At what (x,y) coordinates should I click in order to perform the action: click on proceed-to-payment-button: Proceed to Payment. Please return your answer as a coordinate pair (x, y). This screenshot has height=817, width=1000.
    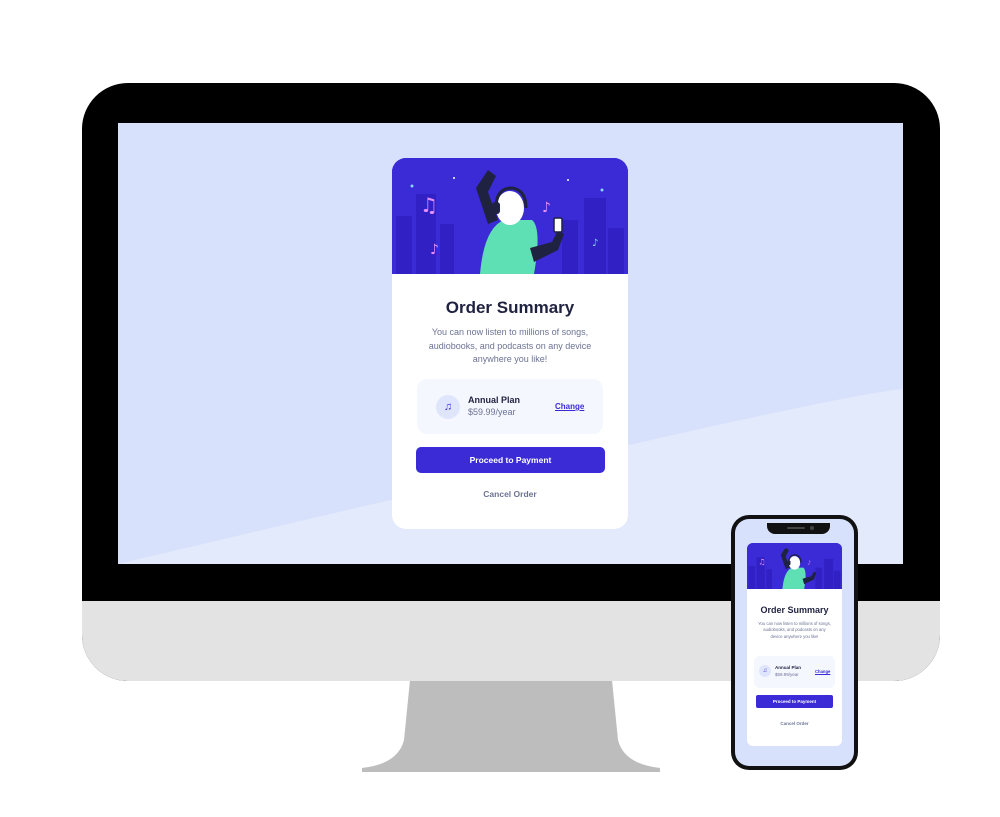
    Looking at the image, I should click on (510, 460).